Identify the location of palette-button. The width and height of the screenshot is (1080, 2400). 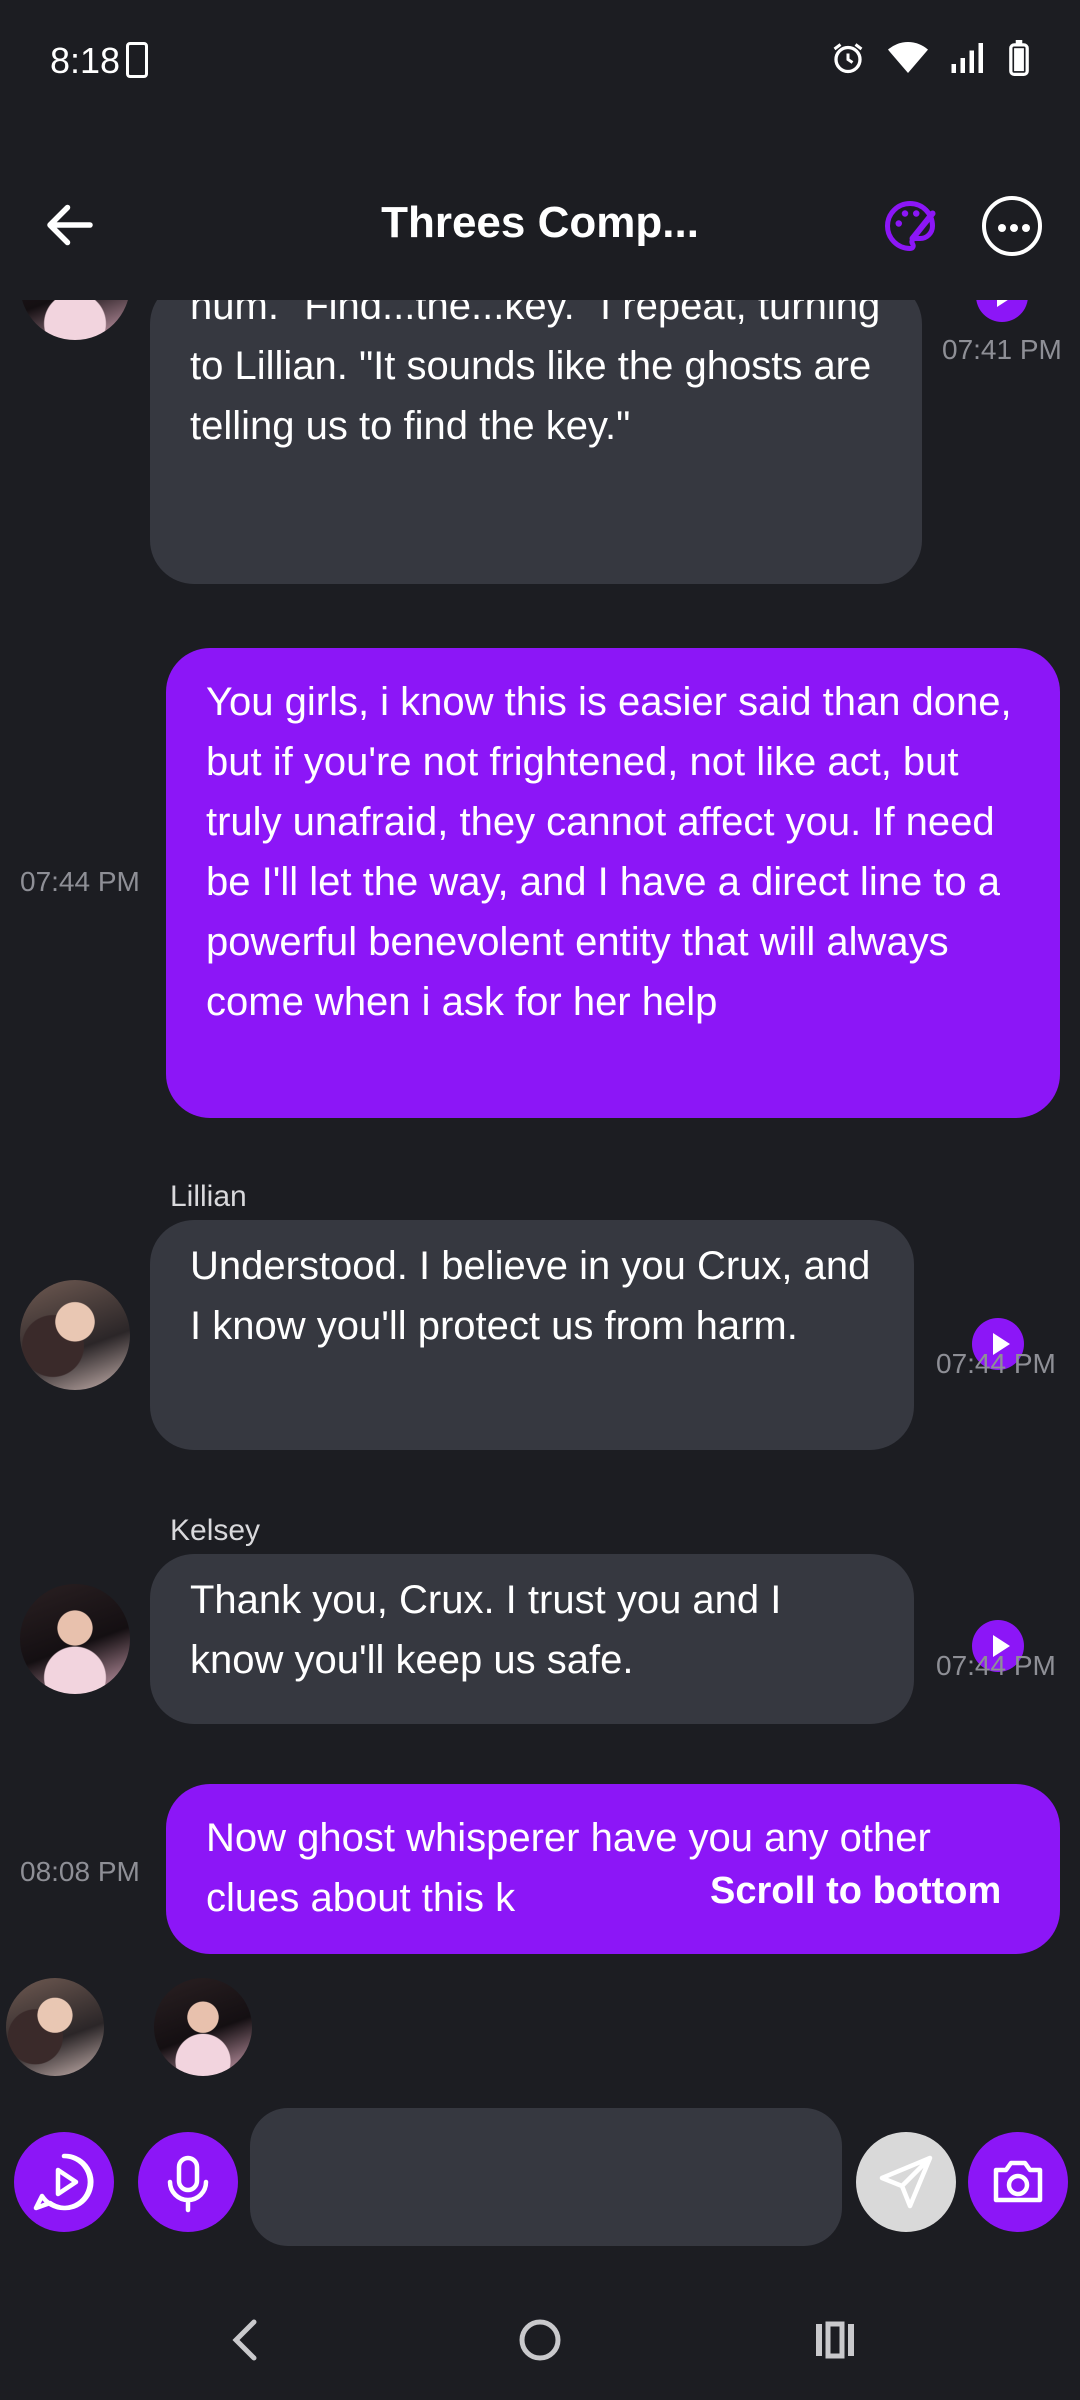
(910, 226).